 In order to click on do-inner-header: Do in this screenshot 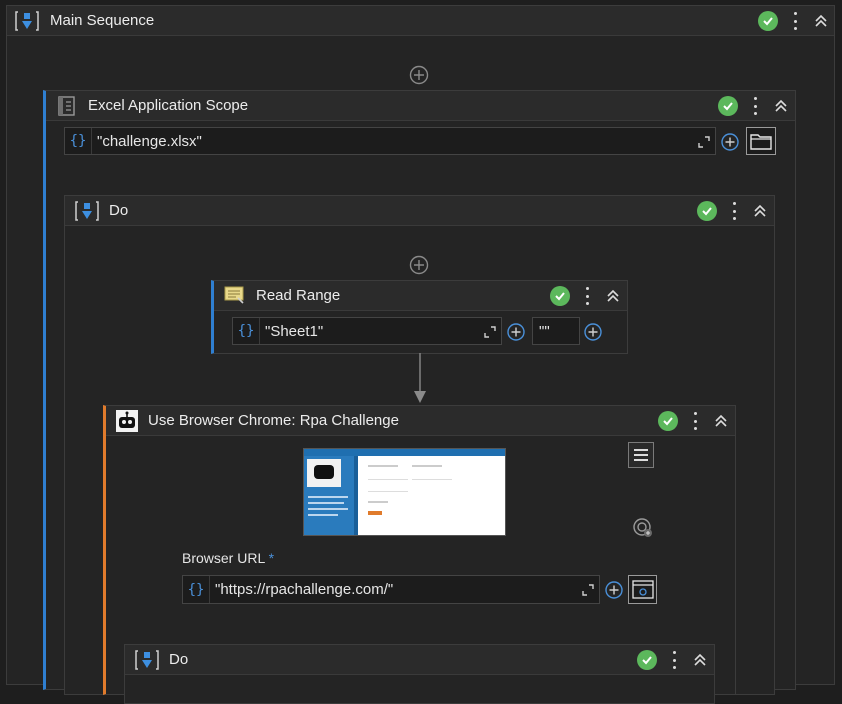, I will do `click(419, 660)`.